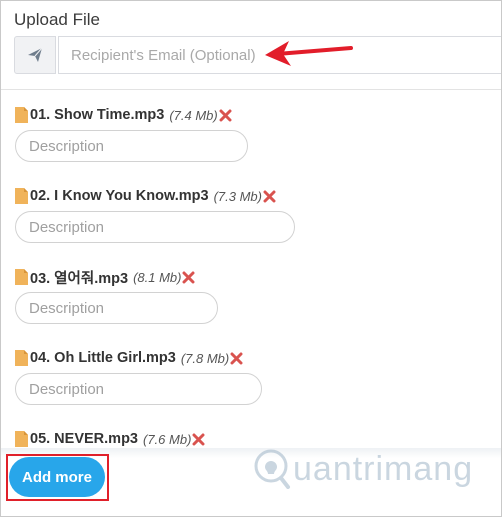  I want to click on file-item: 01. Show Time.mp3 (7.4 Mb), so click(131, 133).